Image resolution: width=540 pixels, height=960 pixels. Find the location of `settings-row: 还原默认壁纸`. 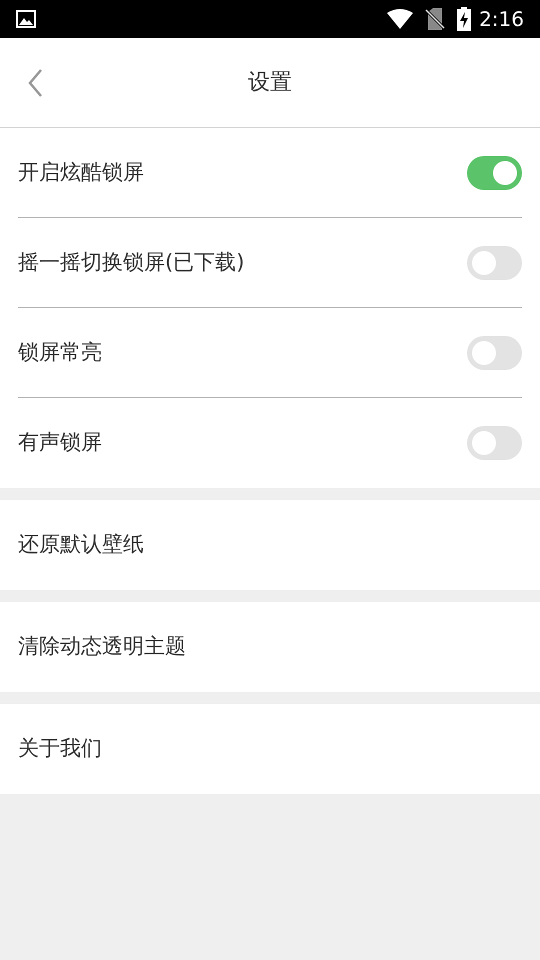

settings-row: 还原默认壁纸 is located at coordinates (270, 545).